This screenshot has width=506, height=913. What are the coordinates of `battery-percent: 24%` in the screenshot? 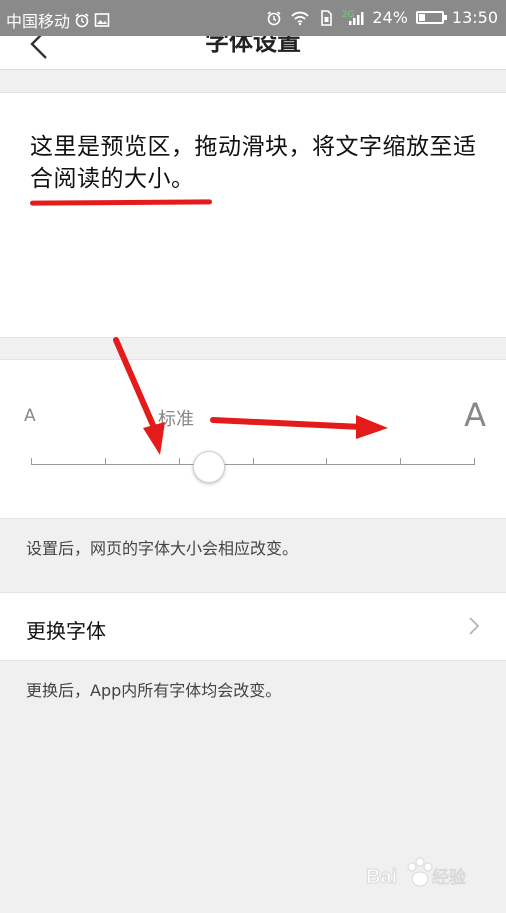 It's located at (390, 17).